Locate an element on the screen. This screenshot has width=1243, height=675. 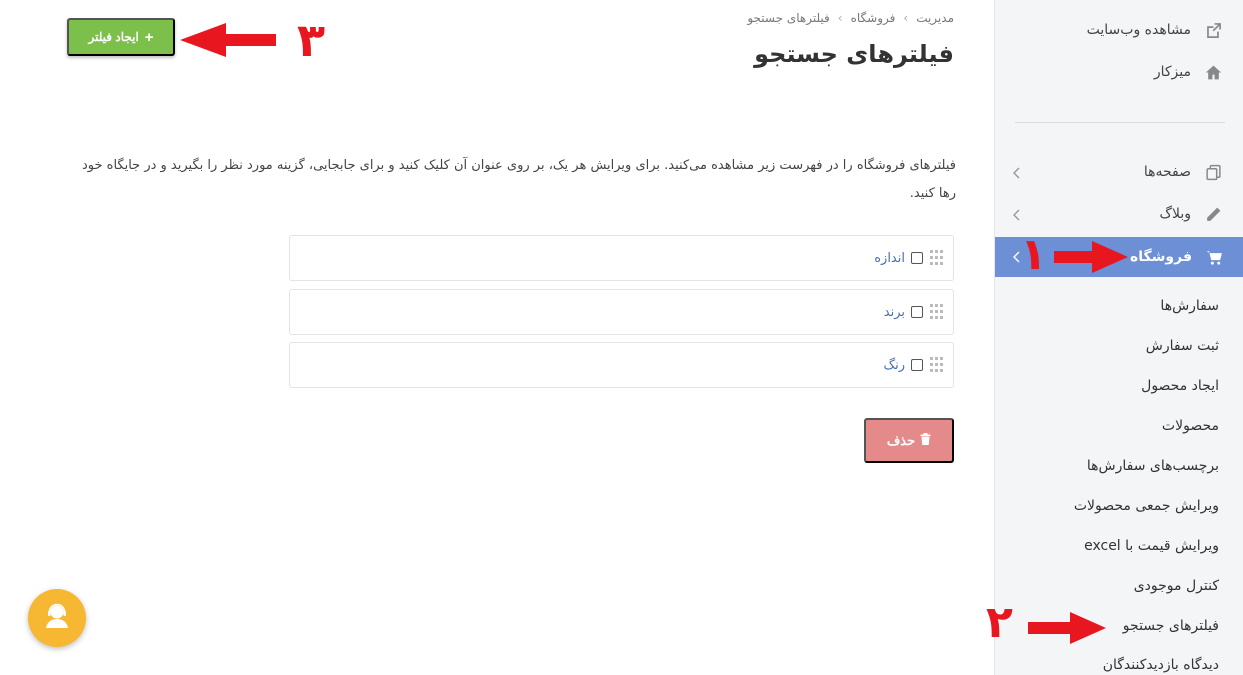
sidebar-item-label: وبلاگ is located at coordinates (1175, 214).